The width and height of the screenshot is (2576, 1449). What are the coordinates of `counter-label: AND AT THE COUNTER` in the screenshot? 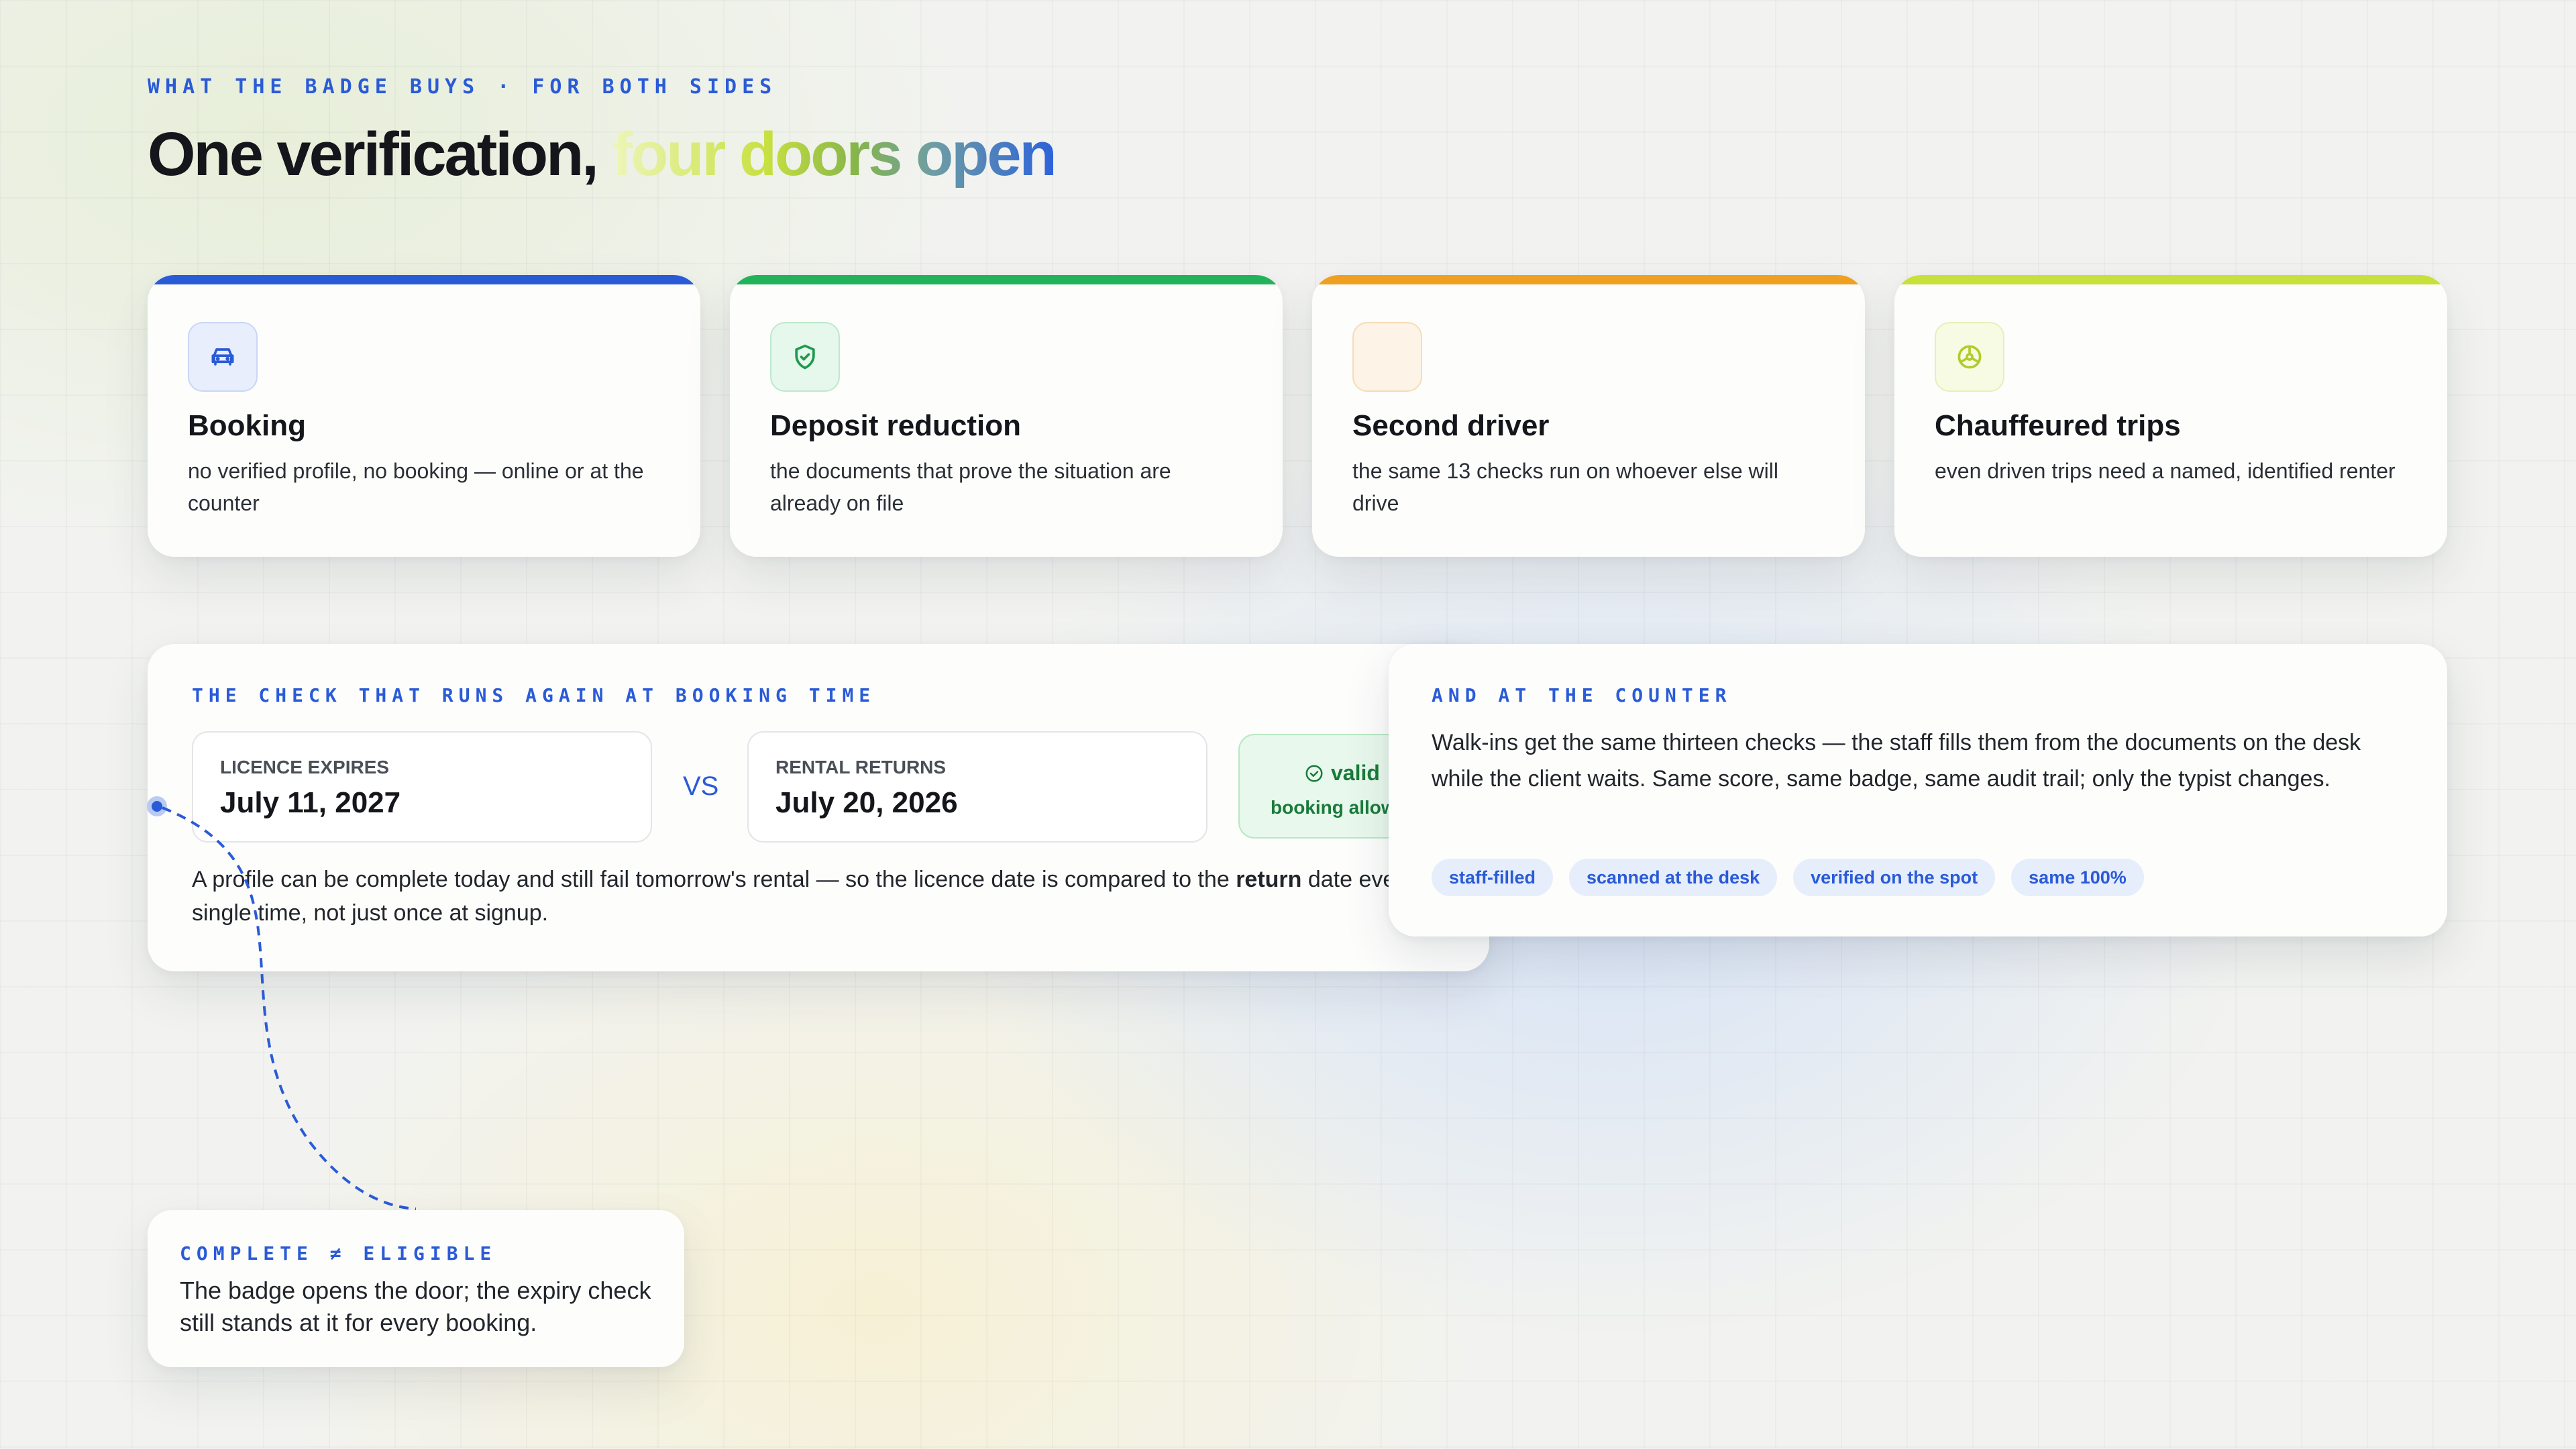 It's located at (1582, 695).